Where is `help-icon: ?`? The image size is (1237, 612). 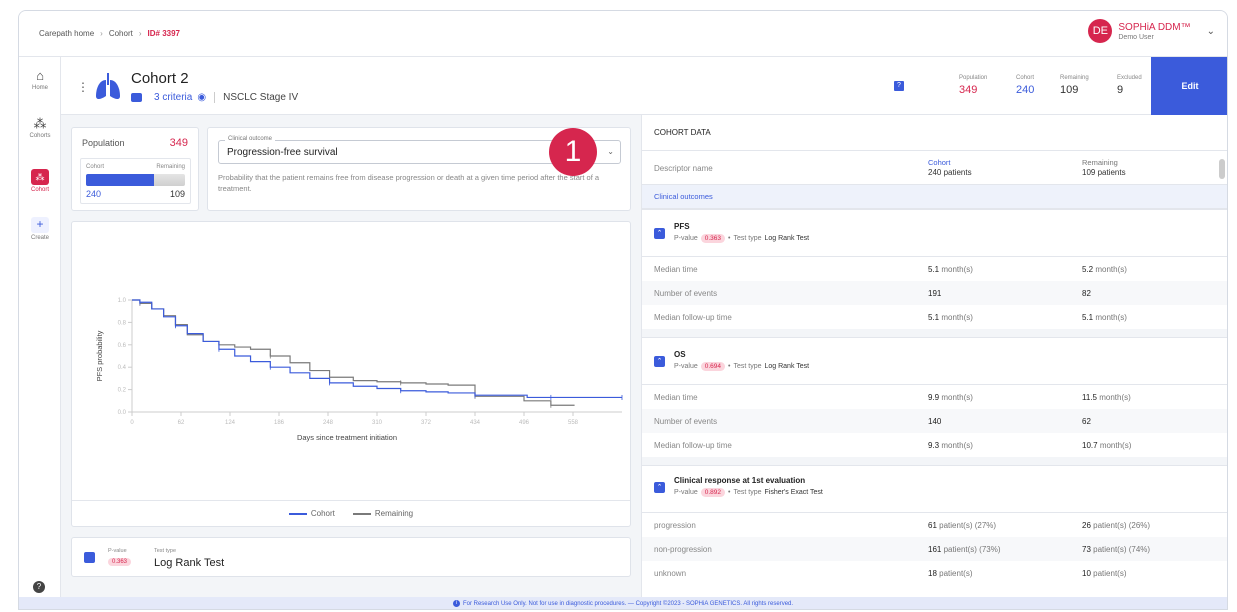
help-icon: ? is located at coordinates (39, 587).